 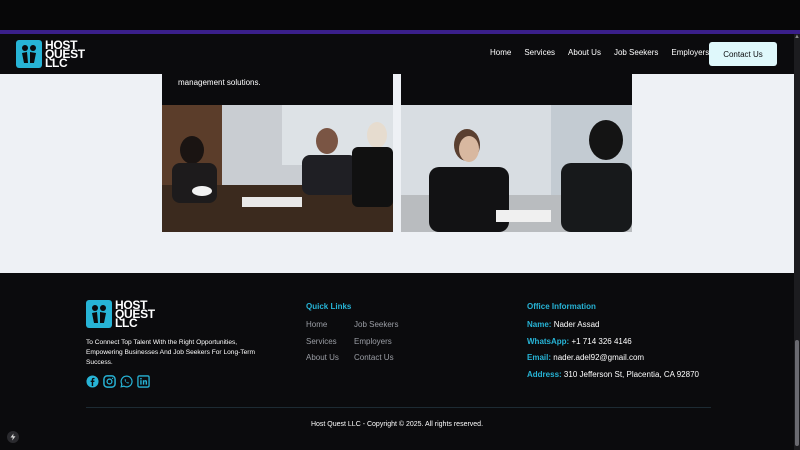 What do you see at coordinates (373, 341) in the screenshot?
I see `footer-link-employers: Employers` at bounding box center [373, 341].